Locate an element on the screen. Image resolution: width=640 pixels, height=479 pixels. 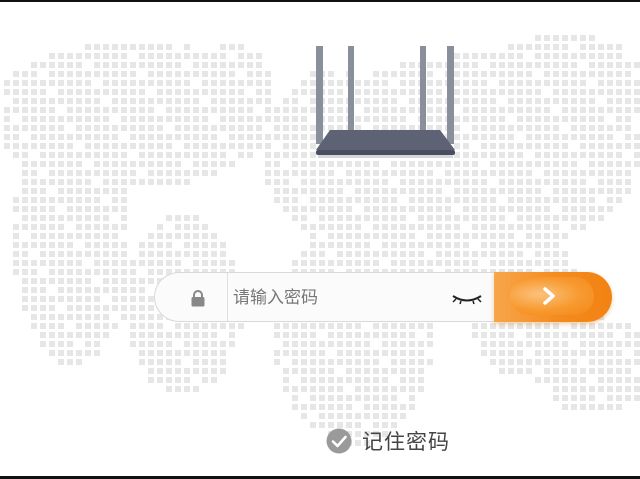
password-input is located at coordinates (335, 298).